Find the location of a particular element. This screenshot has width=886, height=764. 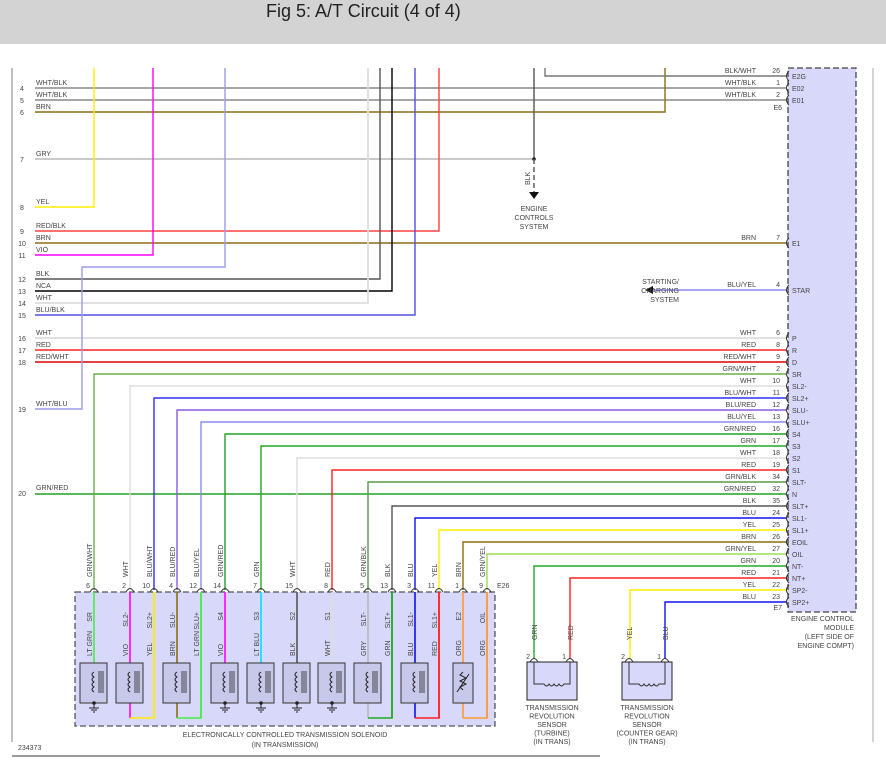

left-pin-number: 12 is located at coordinates (22, 280).